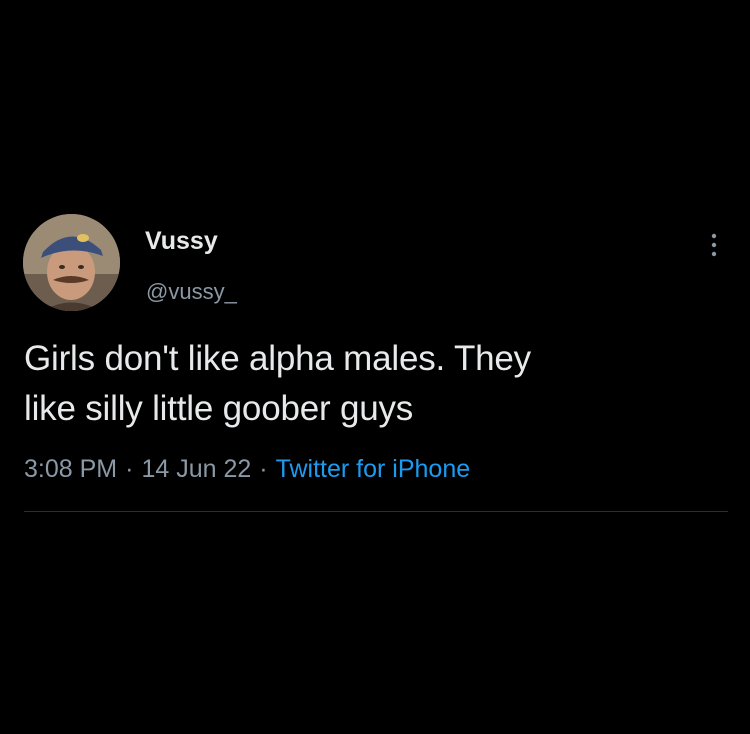  What do you see at coordinates (191, 292) in the screenshot?
I see `author-handle: @vussy_` at bounding box center [191, 292].